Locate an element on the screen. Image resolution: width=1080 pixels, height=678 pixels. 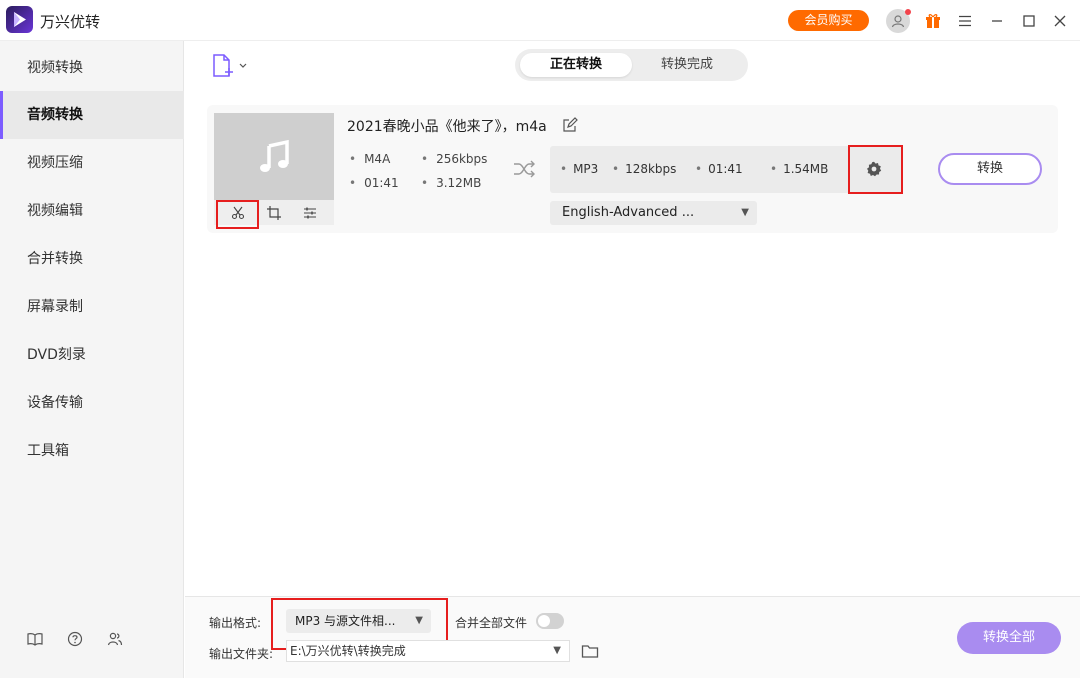
book-icon is located at coordinates (35, 639).